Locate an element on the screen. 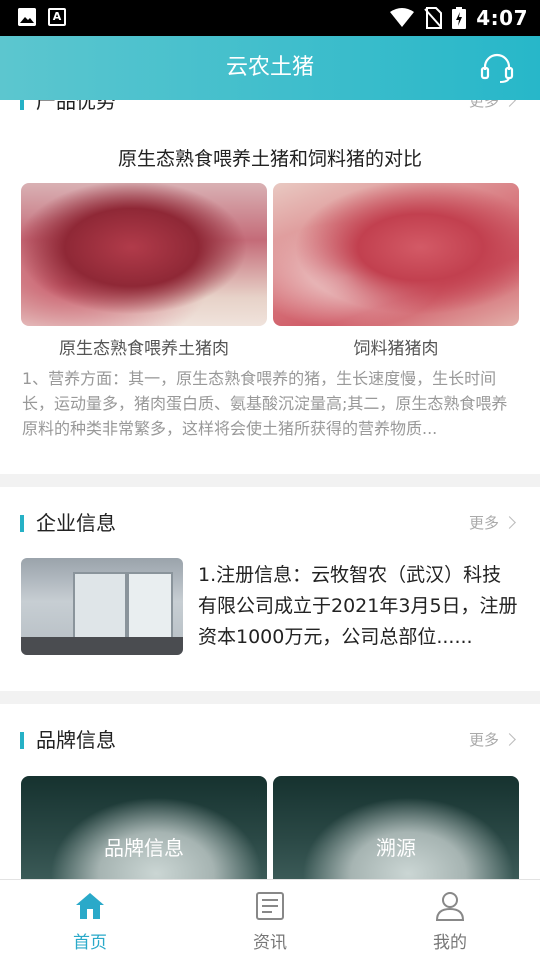 The height and width of the screenshot is (961, 540). thumbnail-floor is located at coordinates (102, 646).